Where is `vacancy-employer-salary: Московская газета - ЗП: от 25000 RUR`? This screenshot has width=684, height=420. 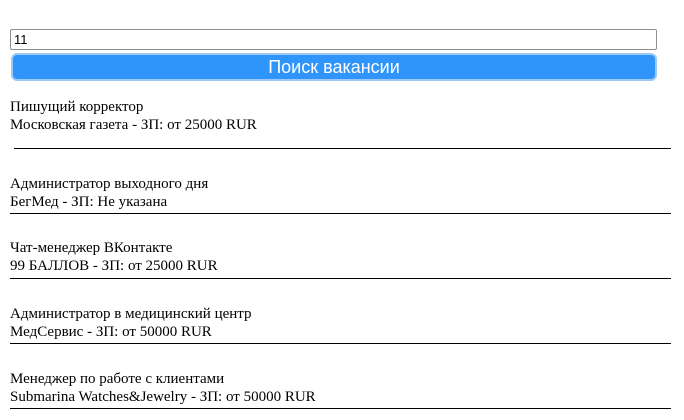
vacancy-employer-salary: Московская газета - ЗП: от 25000 RUR is located at coordinates (133, 125).